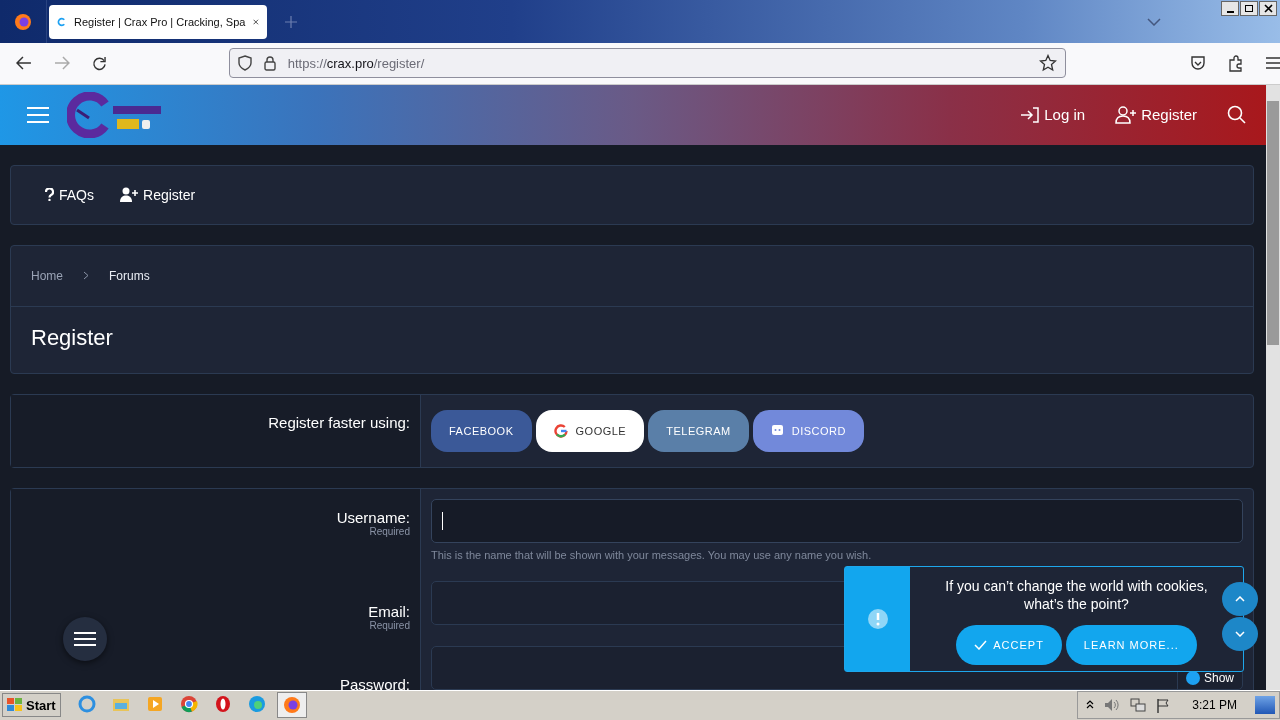  What do you see at coordinates (1198, 63) in the screenshot?
I see `pocket-icon` at bounding box center [1198, 63].